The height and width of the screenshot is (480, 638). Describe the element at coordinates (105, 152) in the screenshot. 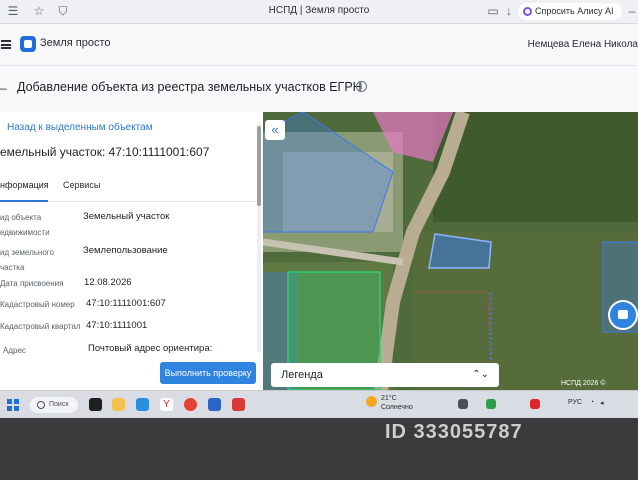

I see `object-title: емельный участок: 47:10:1111001:607` at that location.